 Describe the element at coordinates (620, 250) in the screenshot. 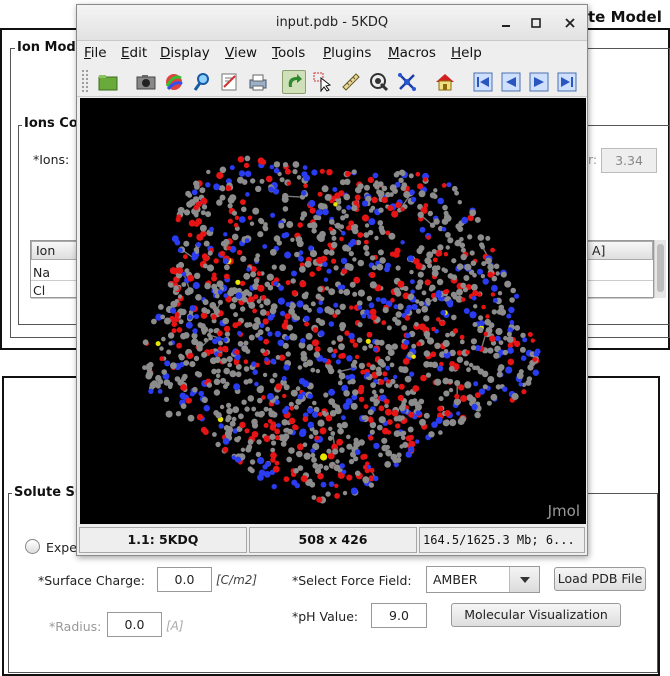

I see `ions-table-header-right: A]` at that location.